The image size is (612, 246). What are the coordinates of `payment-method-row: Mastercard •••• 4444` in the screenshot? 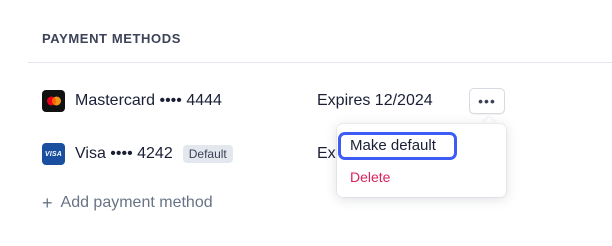 It's located at (132, 101).